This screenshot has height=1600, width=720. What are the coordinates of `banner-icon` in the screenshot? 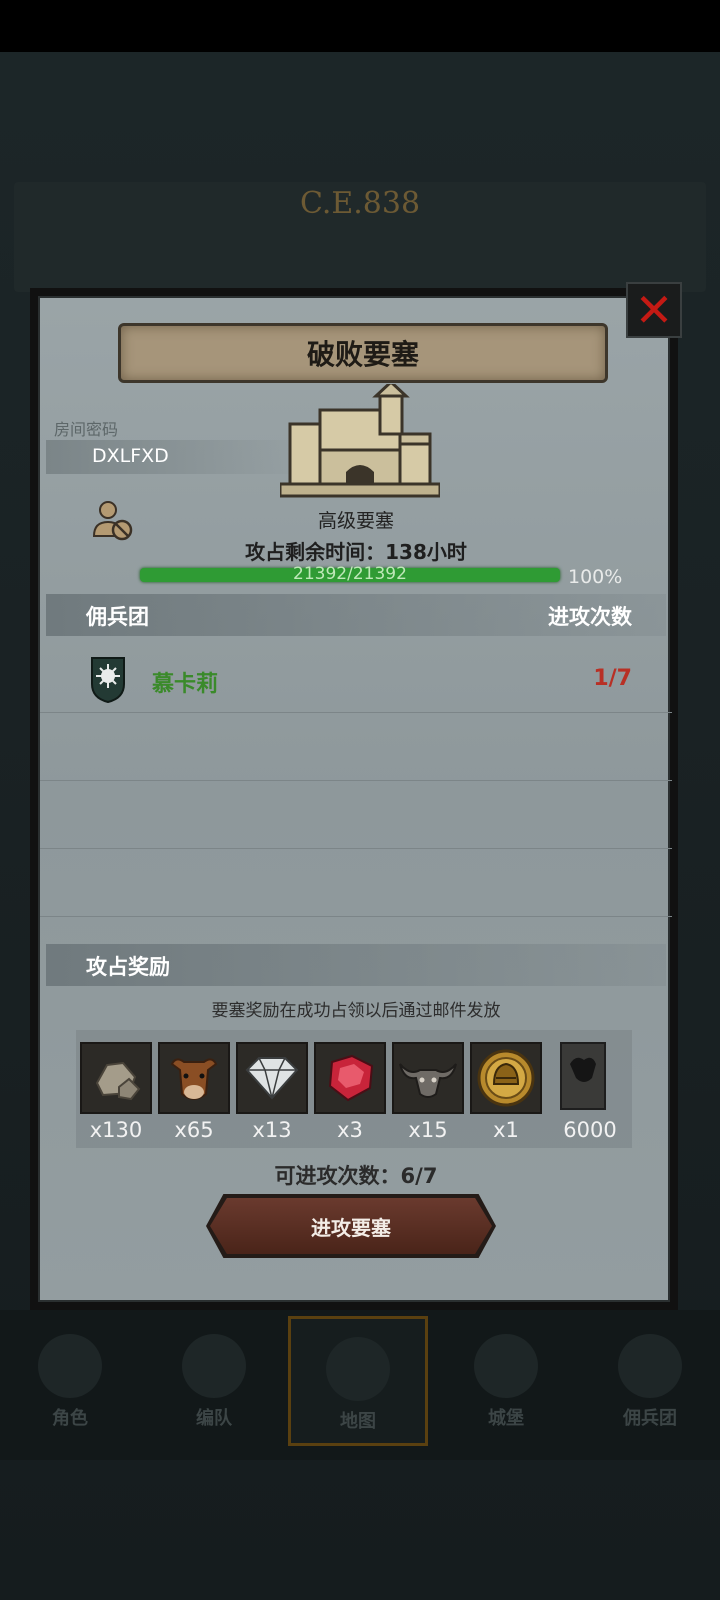 It's located at (583, 1076).